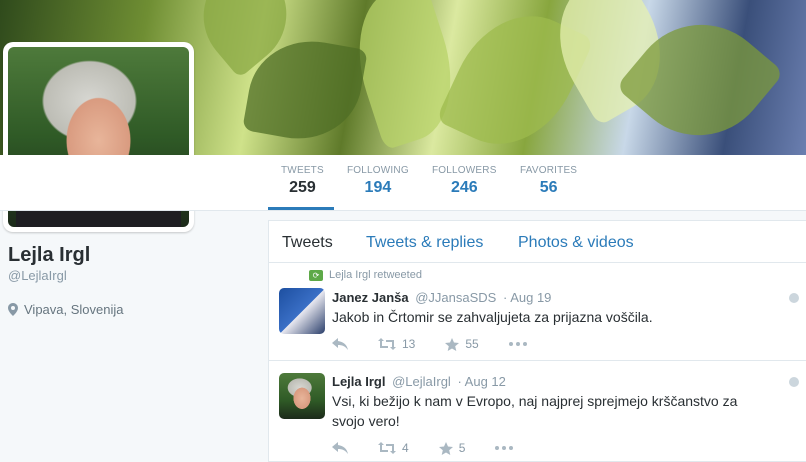 This screenshot has height=462, width=806. I want to click on tweet-actions: 4 5, so click(437, 448).